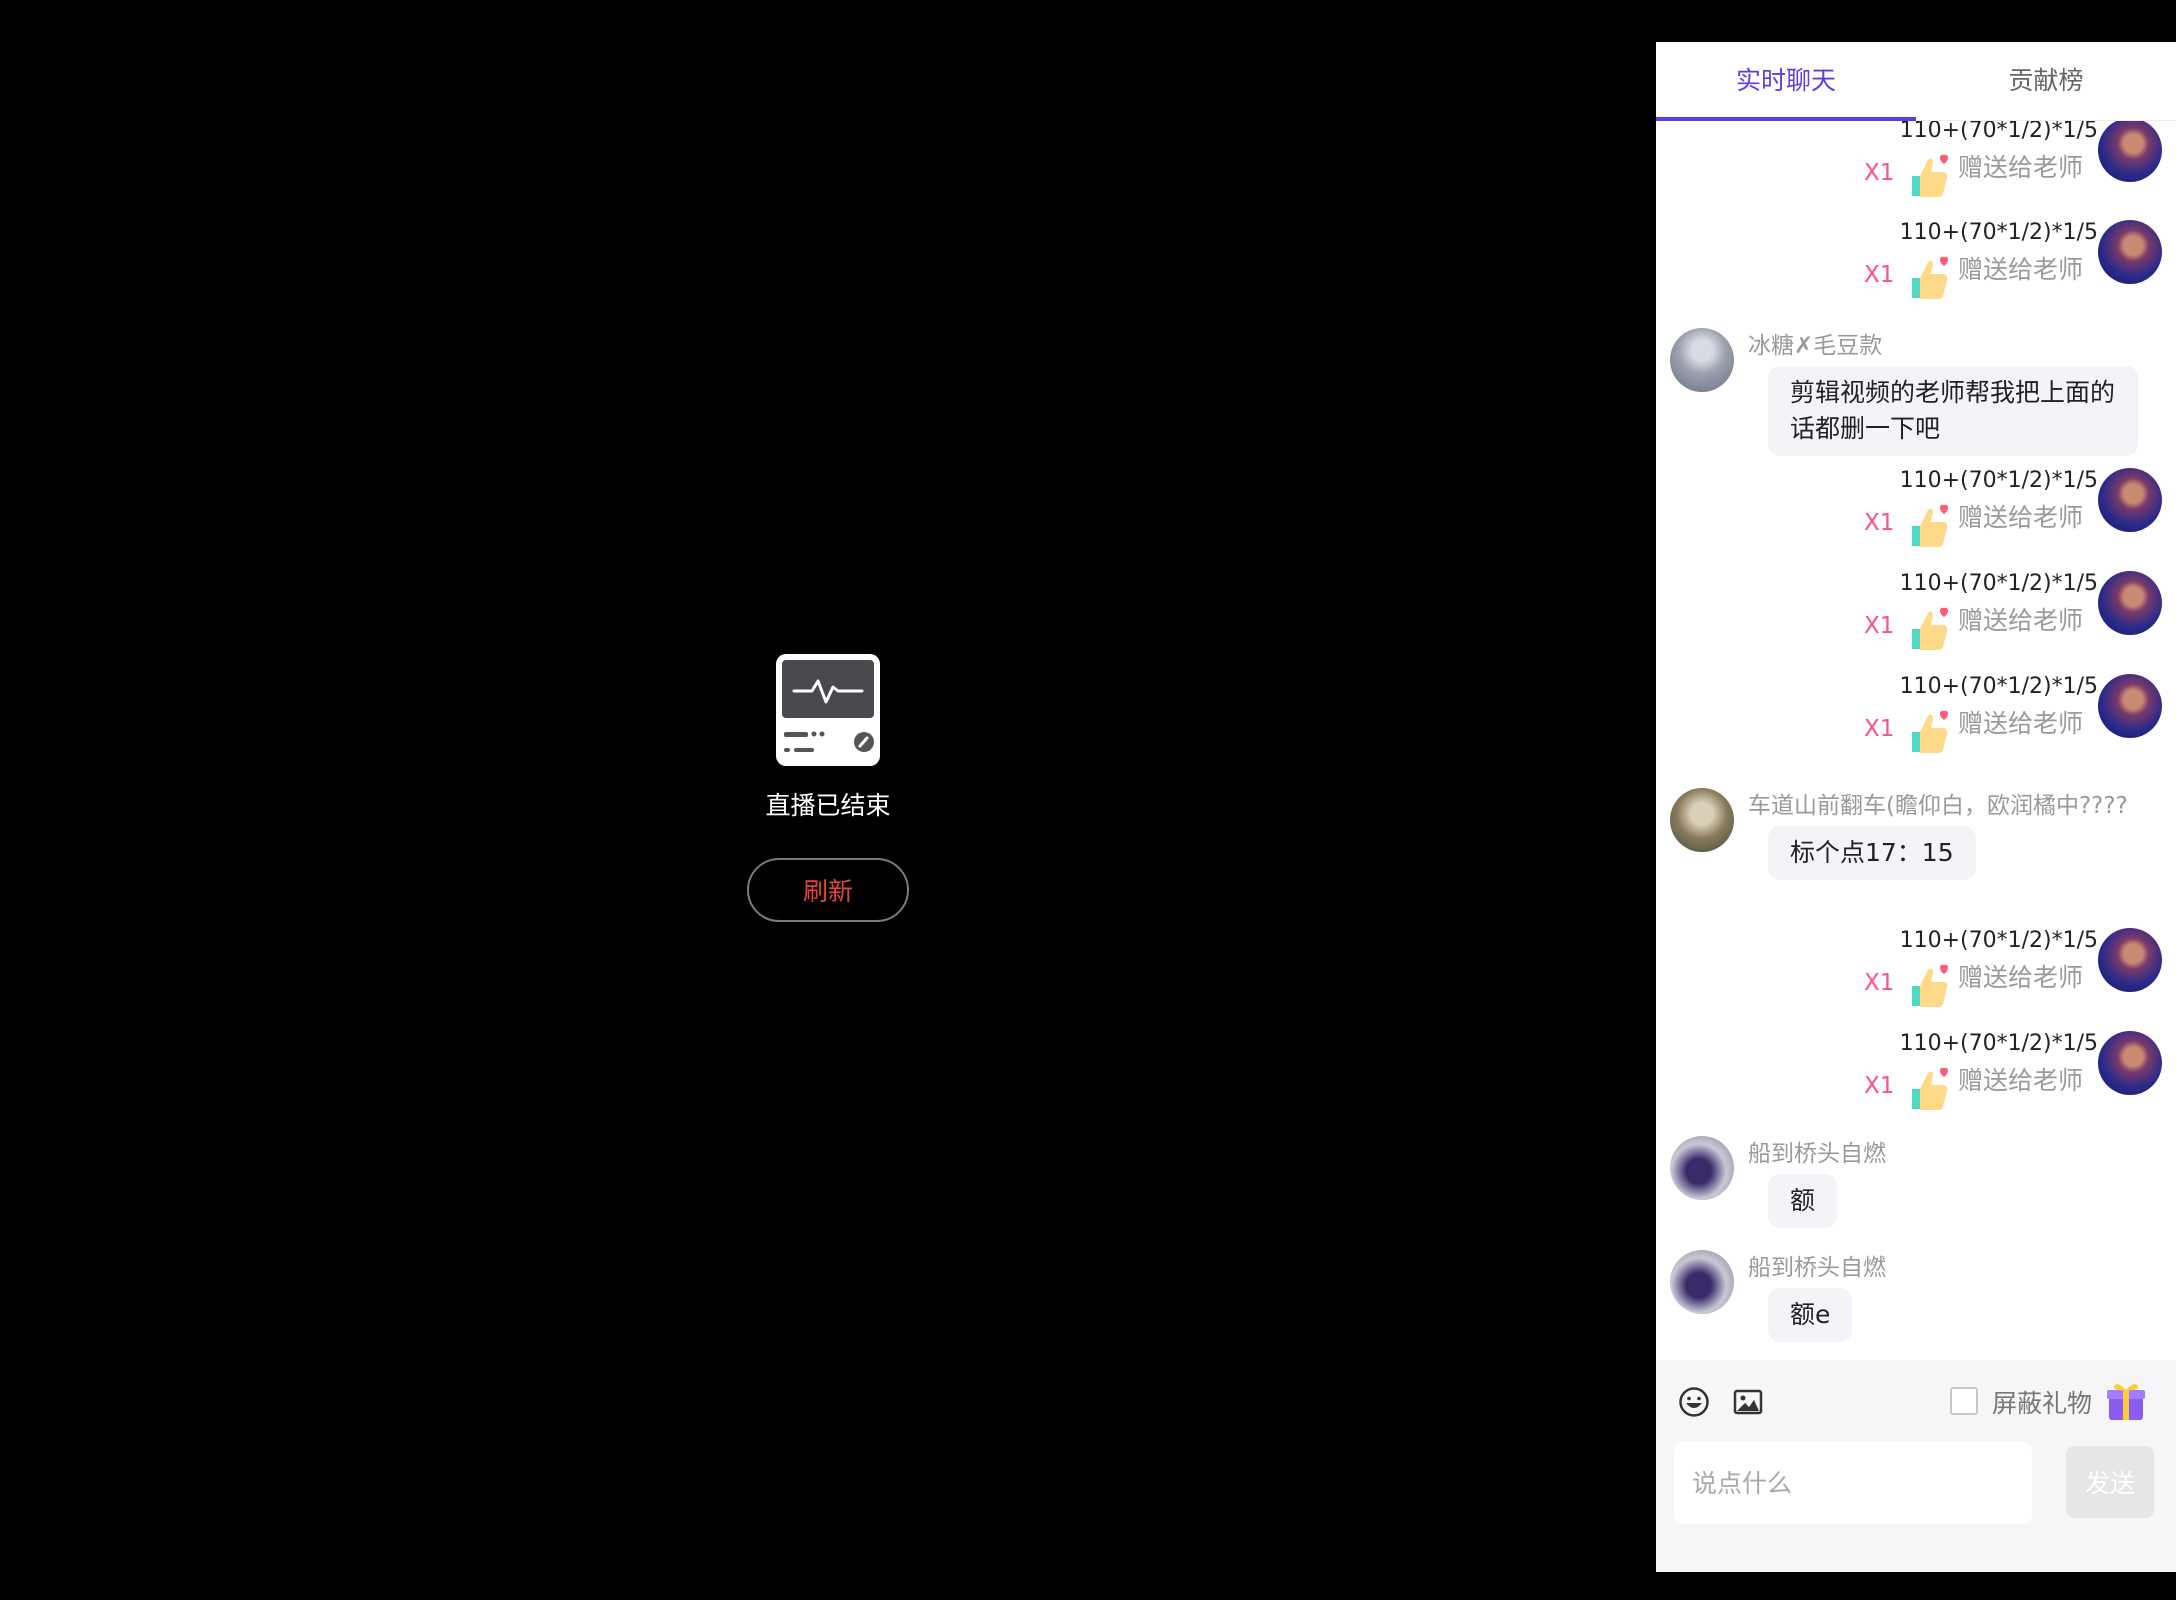 This screenshot has height=1600, width=2176. What do you see at coordinates (1916, 21) in the screenshot?
I see `panel-top-strip` at bounding box center [1916, 21].